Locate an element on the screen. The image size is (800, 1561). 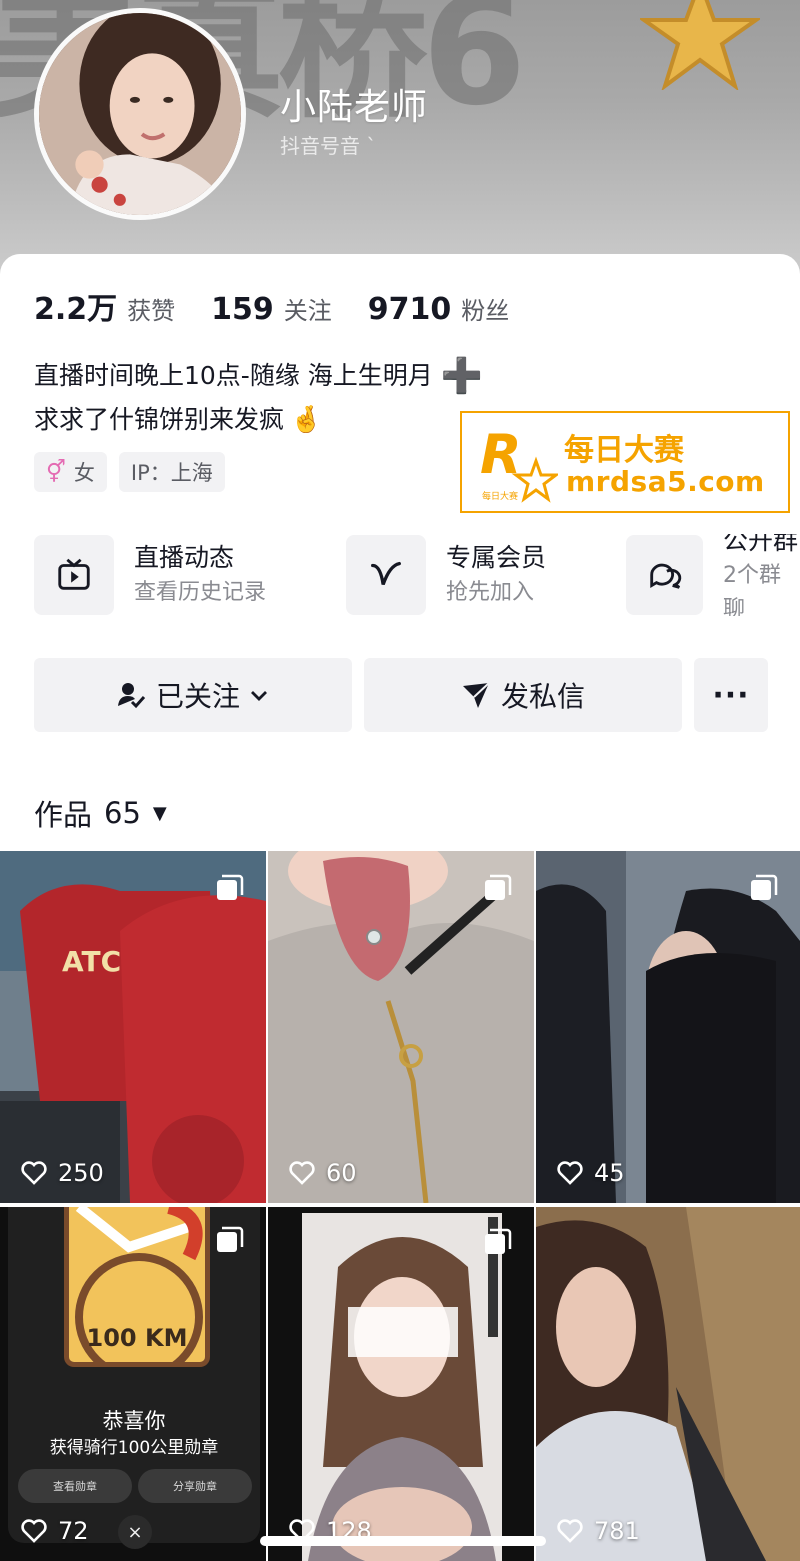
stats-row: 2.2万 获赞 159 关注 9710 粉丝 is located at coordinates (289, 306).